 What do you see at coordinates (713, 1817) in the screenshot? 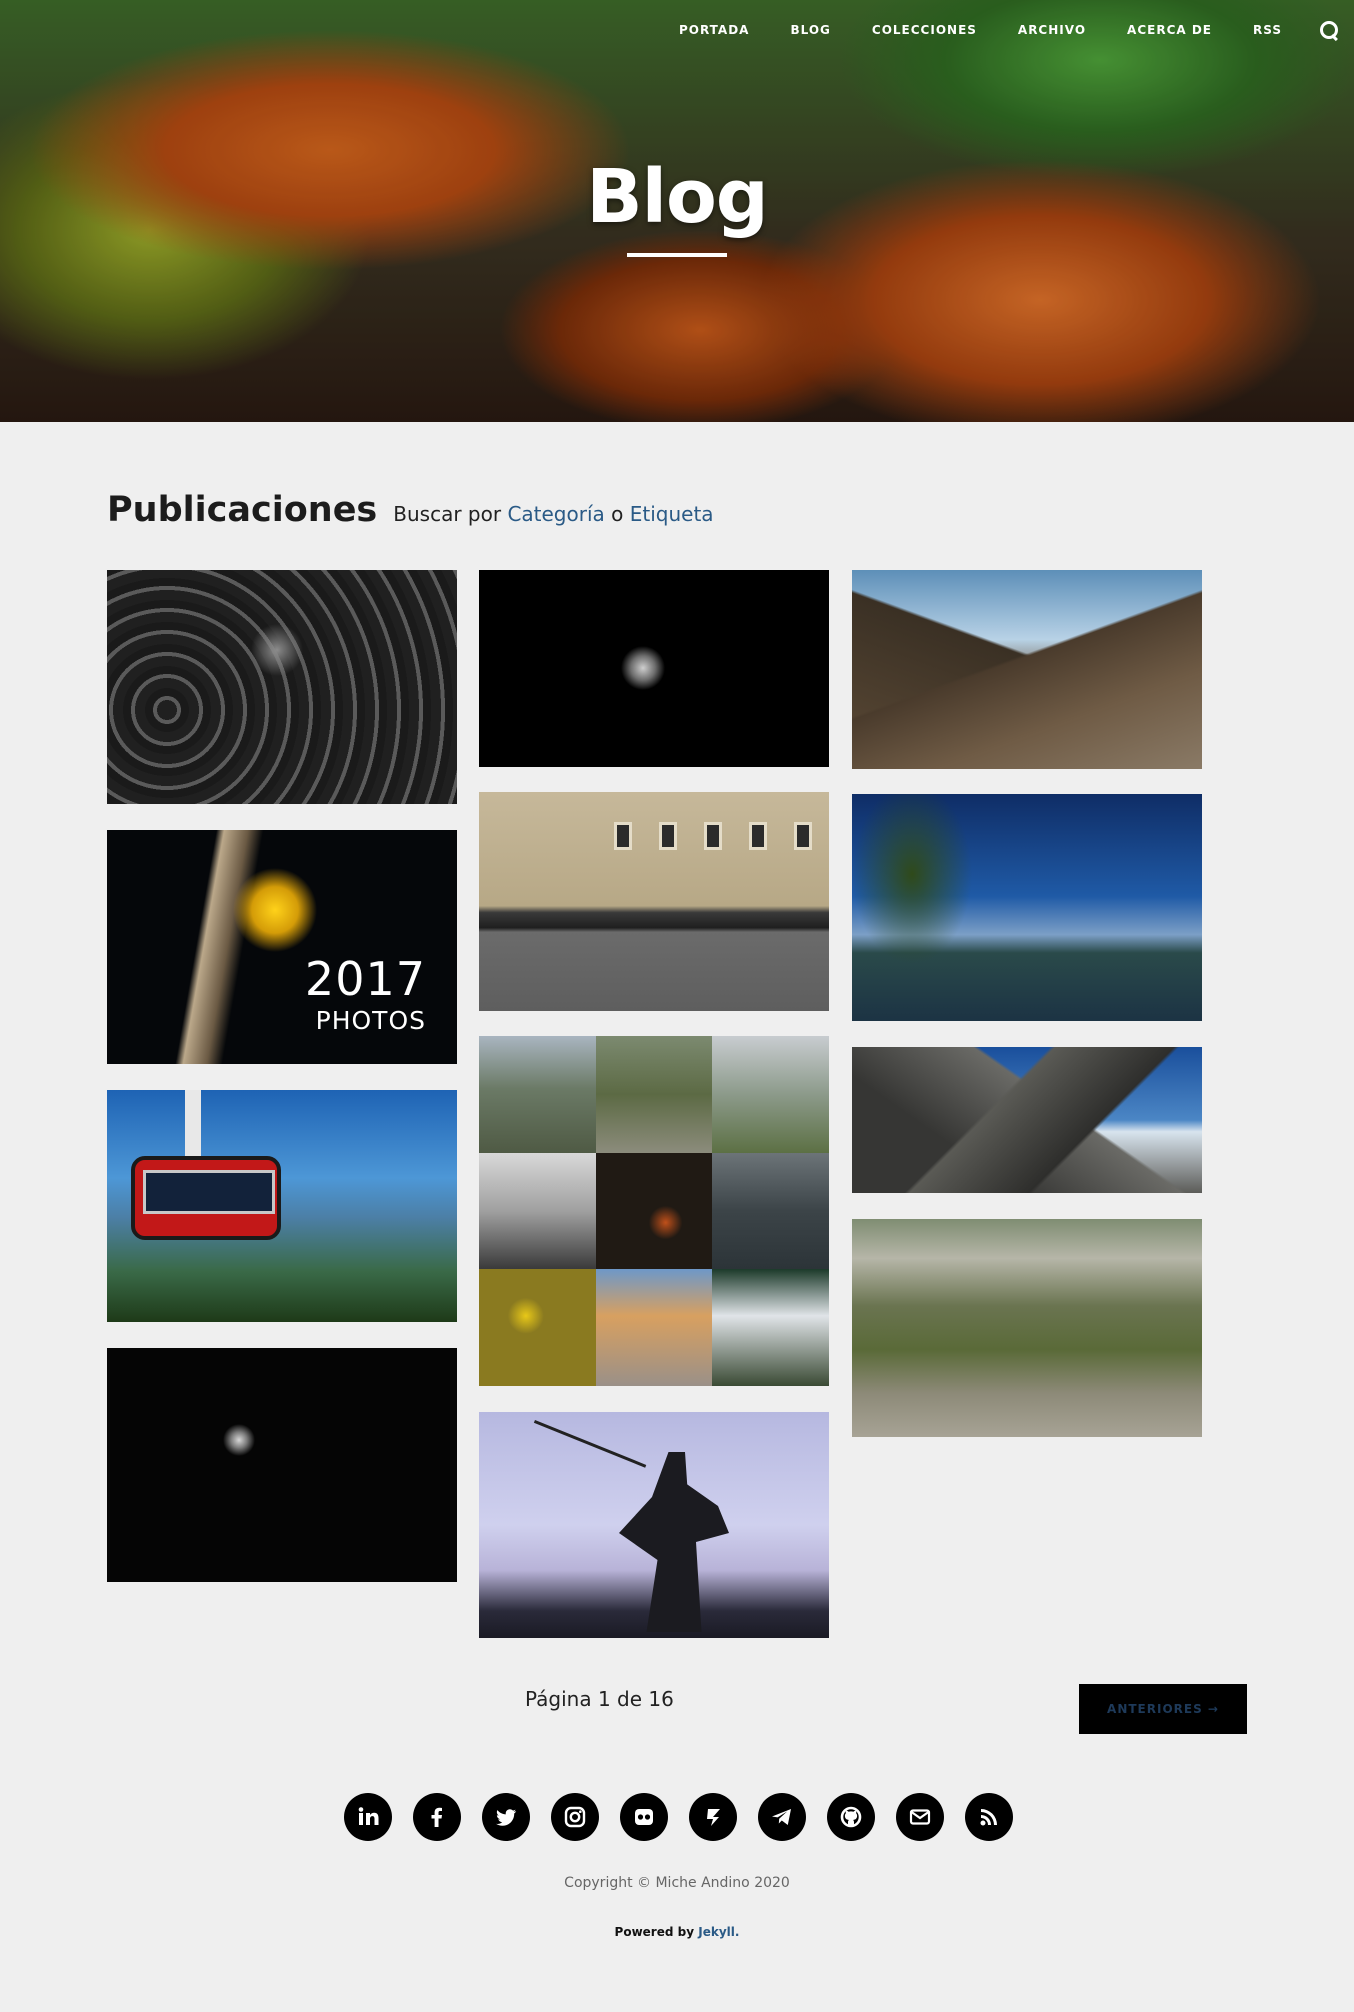
I see `500px-icon` at bounding box center [713, 1817].